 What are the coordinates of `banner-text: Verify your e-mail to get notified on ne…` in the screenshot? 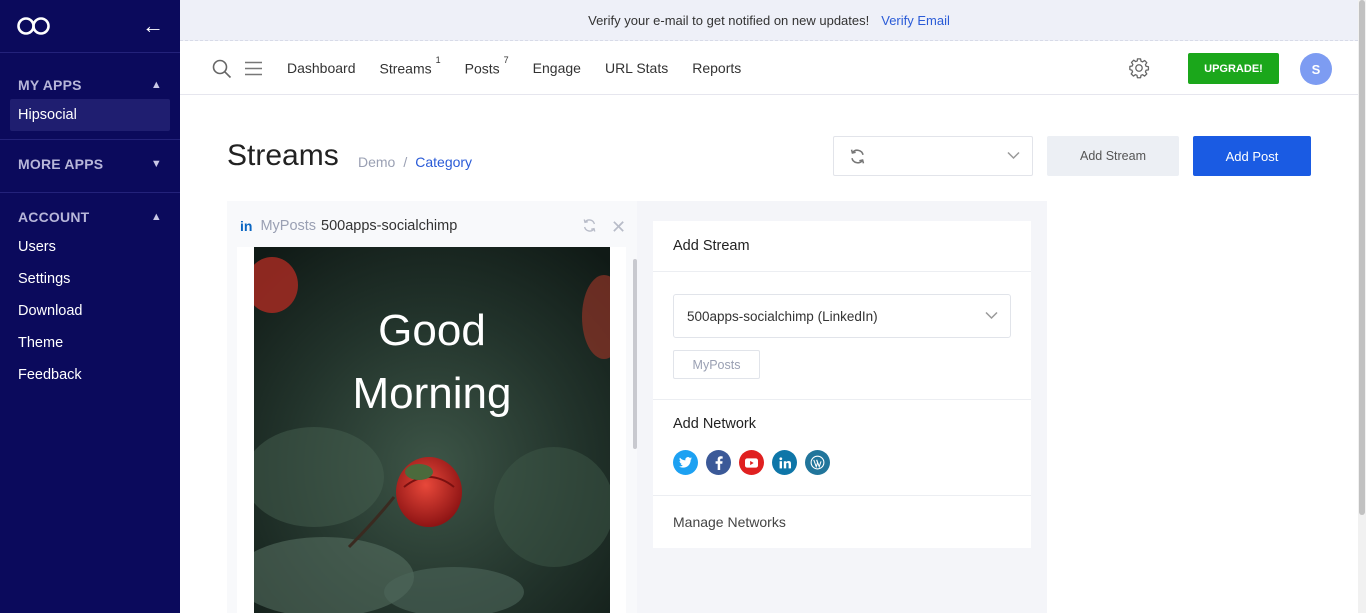 It's located at (729, 20).